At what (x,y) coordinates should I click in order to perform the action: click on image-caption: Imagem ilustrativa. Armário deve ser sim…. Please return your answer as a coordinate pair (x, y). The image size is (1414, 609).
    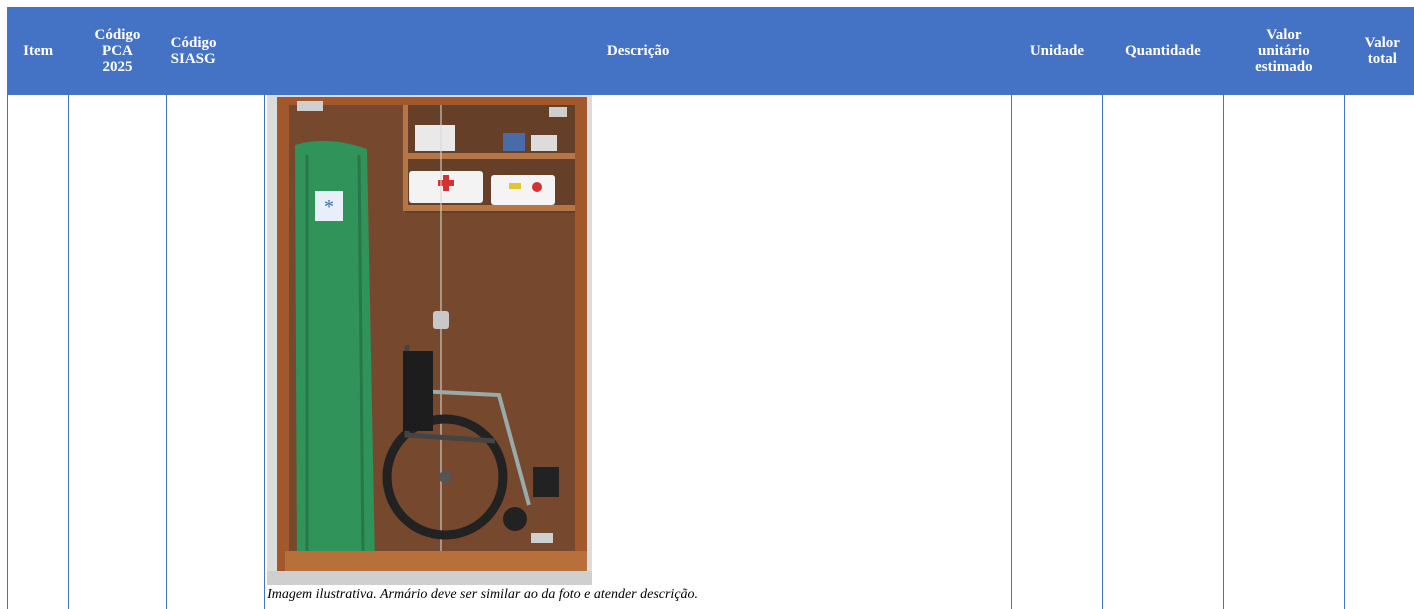
    Looking at the image, I should click on (639, 595).